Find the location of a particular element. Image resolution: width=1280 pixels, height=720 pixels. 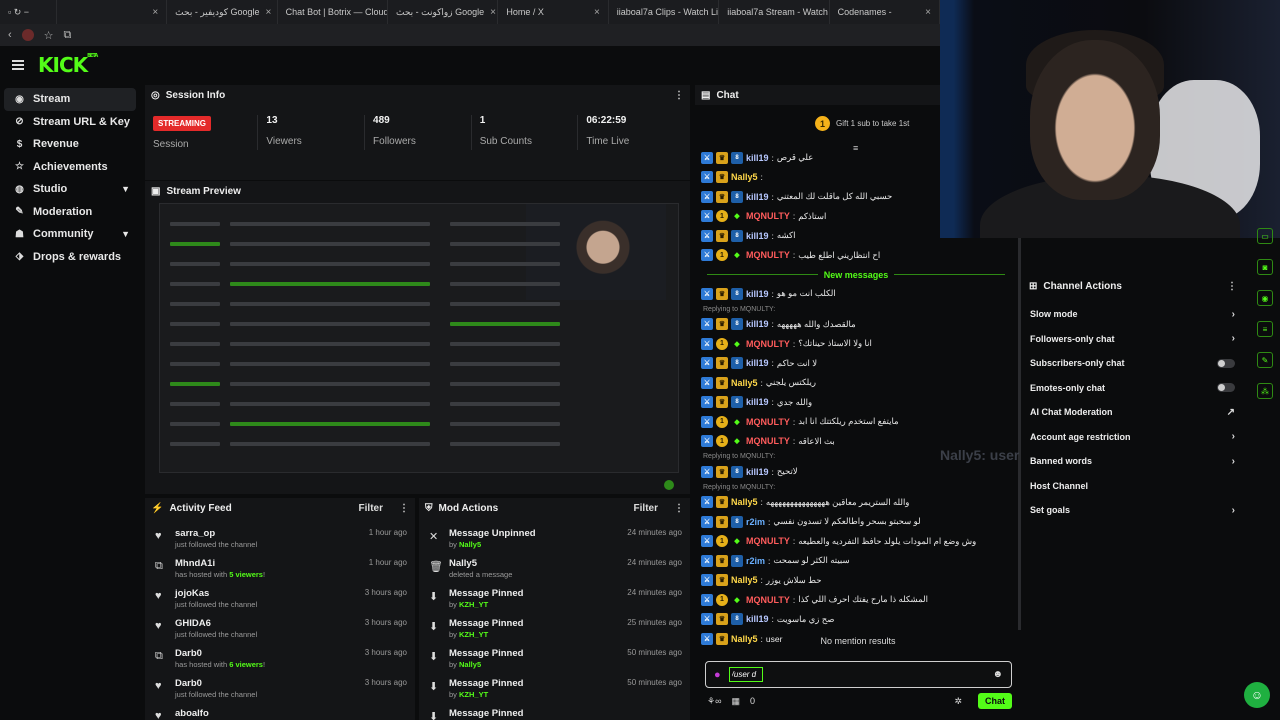

menu-icon is located at coordinates (18, 65).